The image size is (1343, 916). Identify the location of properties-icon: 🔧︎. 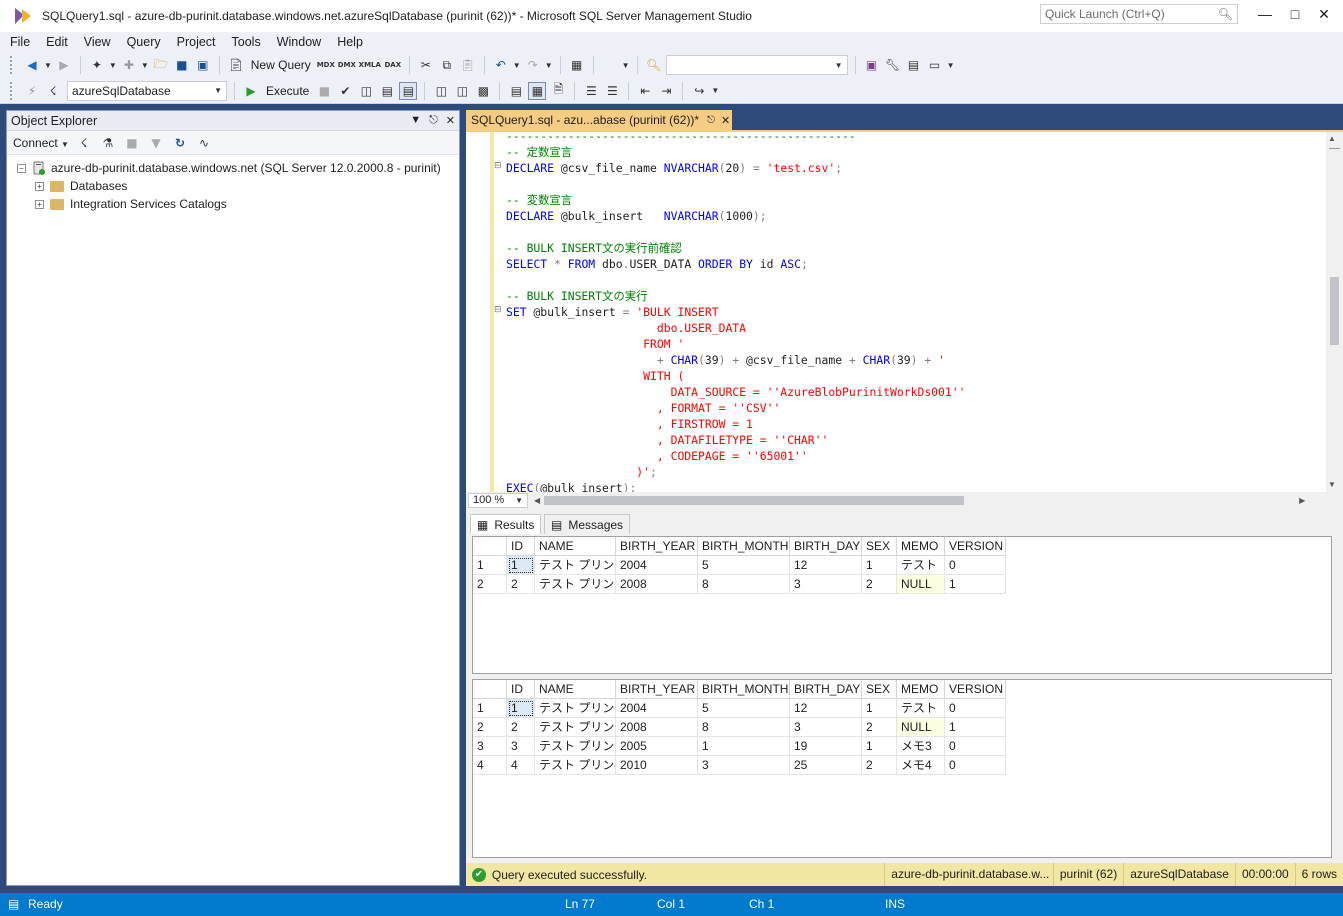
(893, 65).